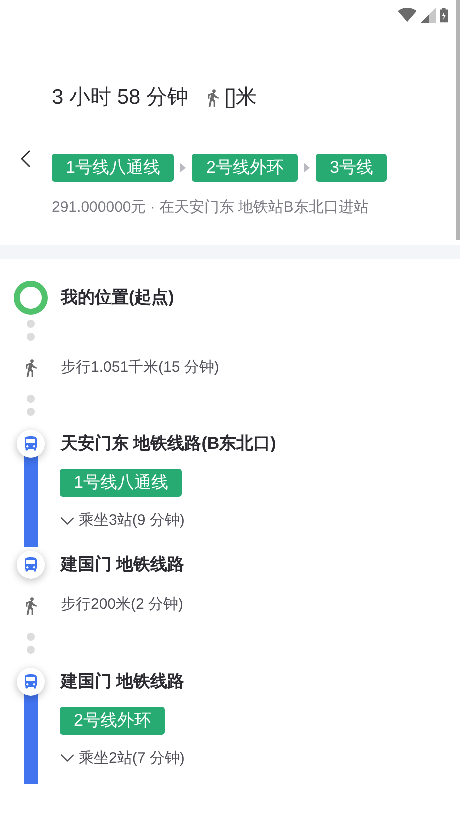 The width and height of the screenshot is (460, 817). I want to click on start-point-icon, so click(31, 298).